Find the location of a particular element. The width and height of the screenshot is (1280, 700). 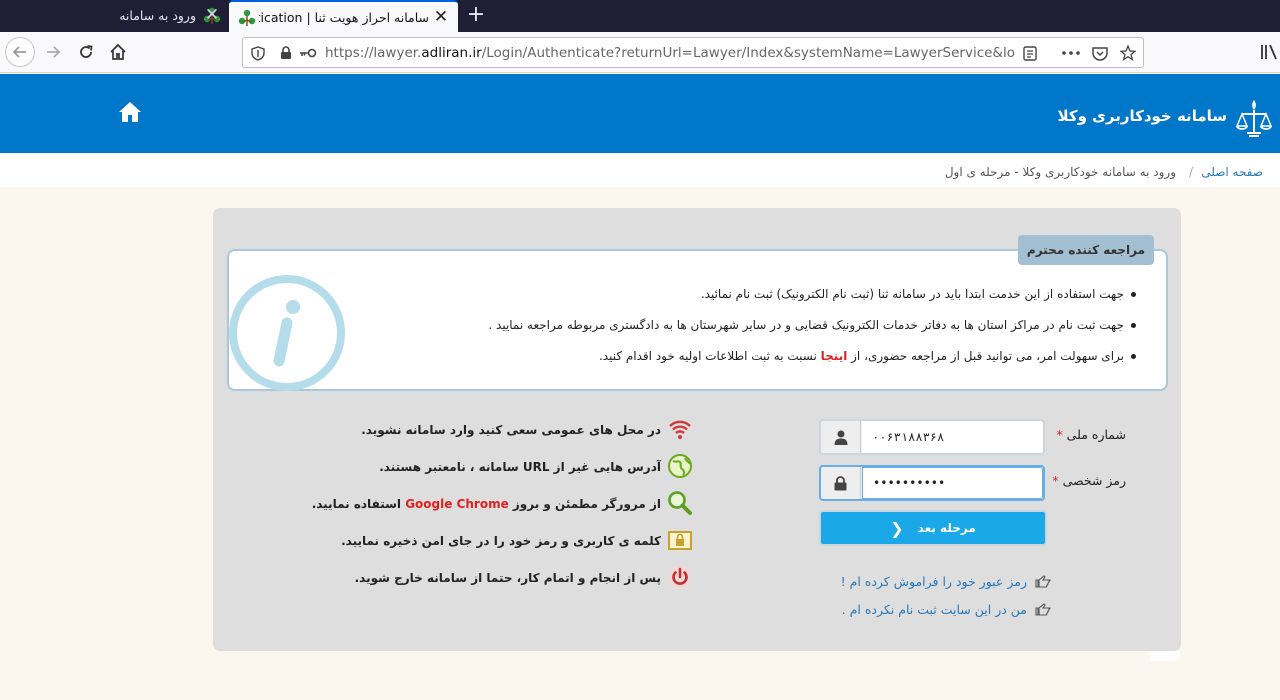

browser-tab-authentication: سامانه احراز هویت ثنا | Authentication ✕ is located at coordinates (343, 16).